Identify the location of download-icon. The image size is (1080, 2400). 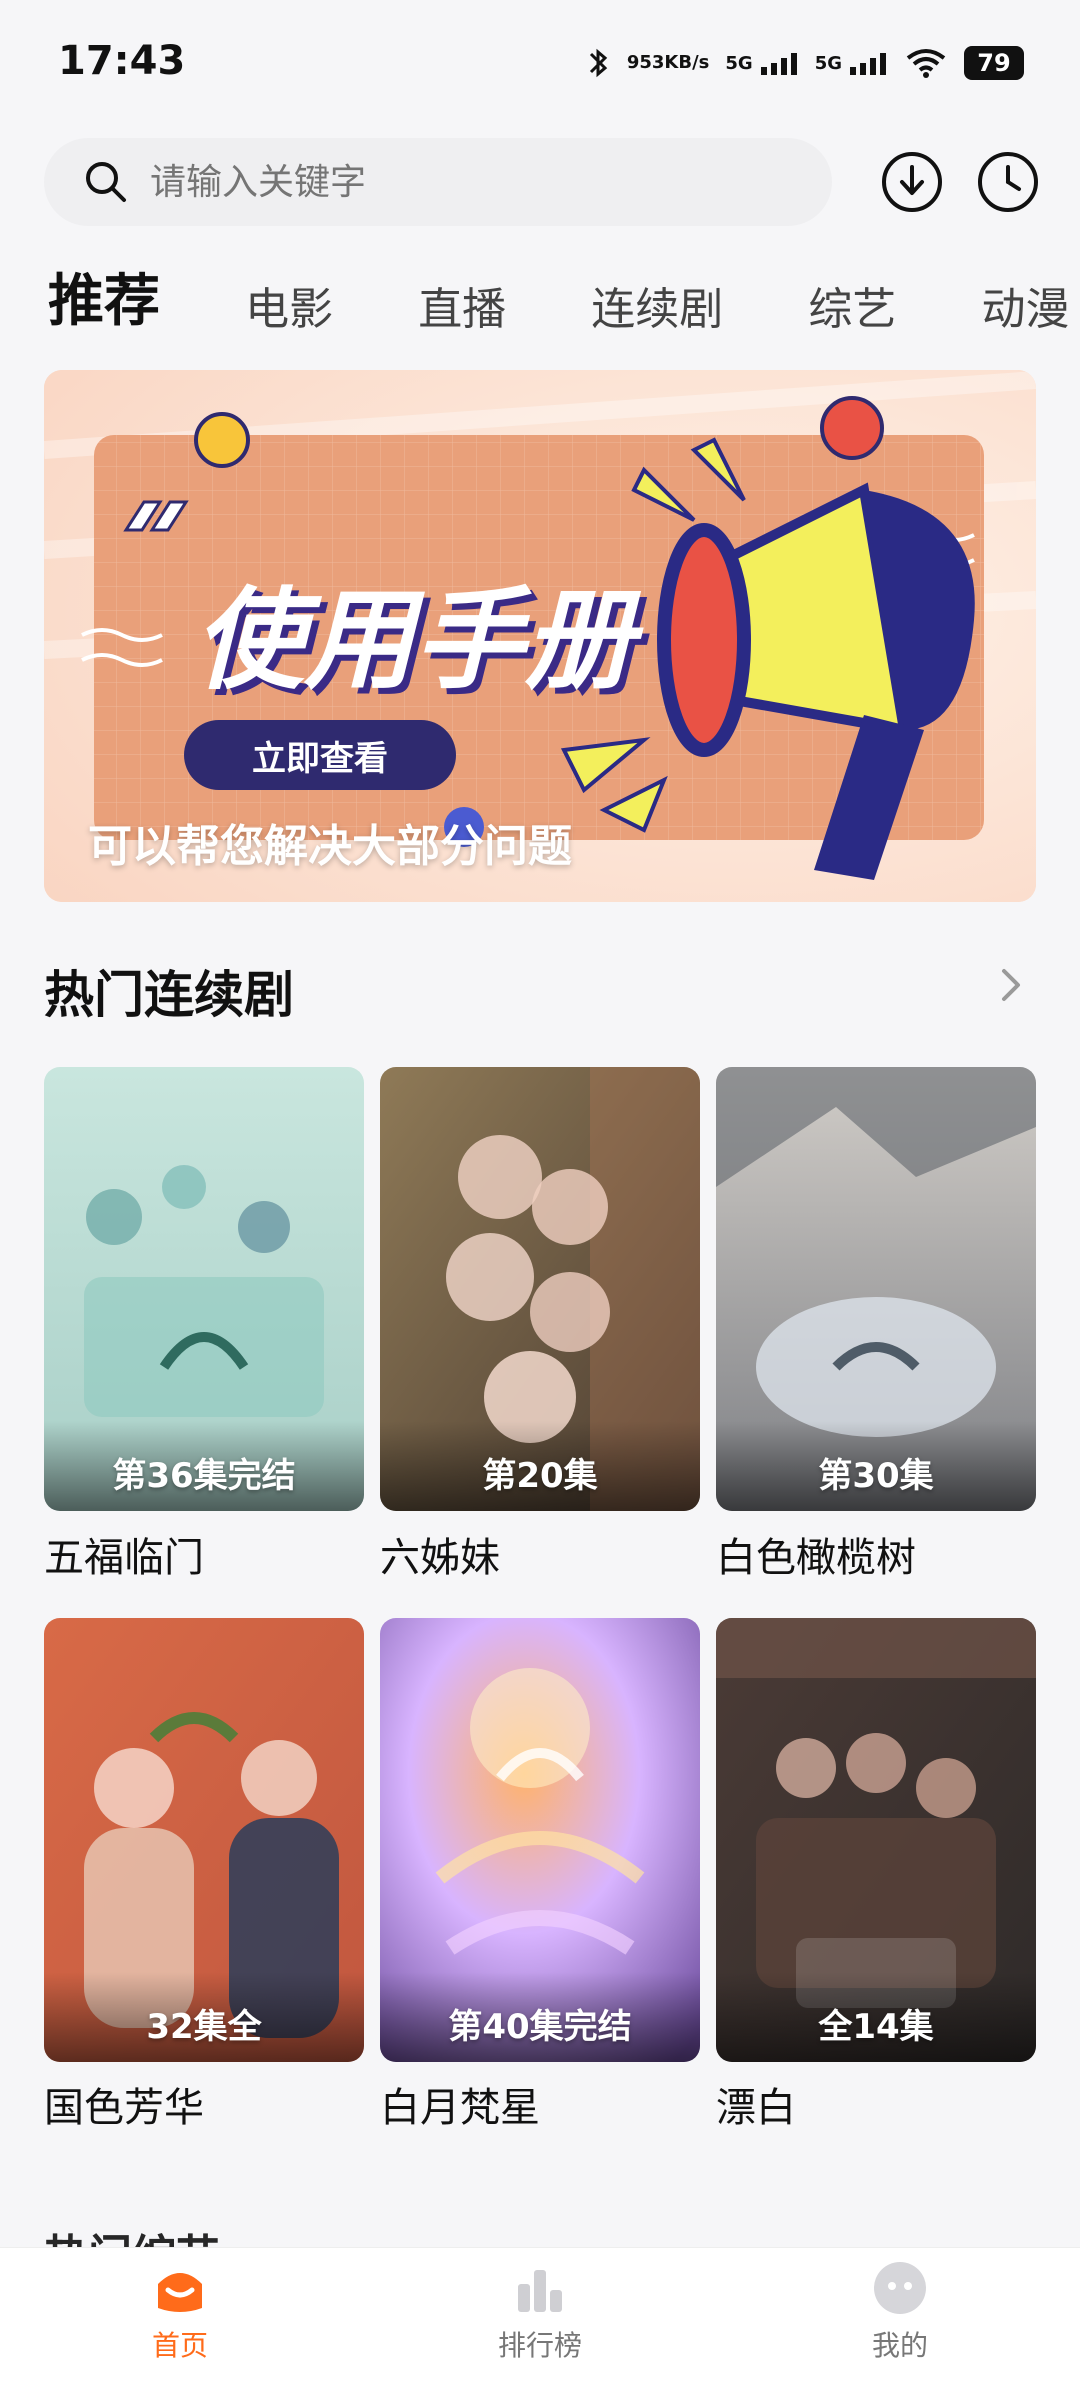
(912, 182).